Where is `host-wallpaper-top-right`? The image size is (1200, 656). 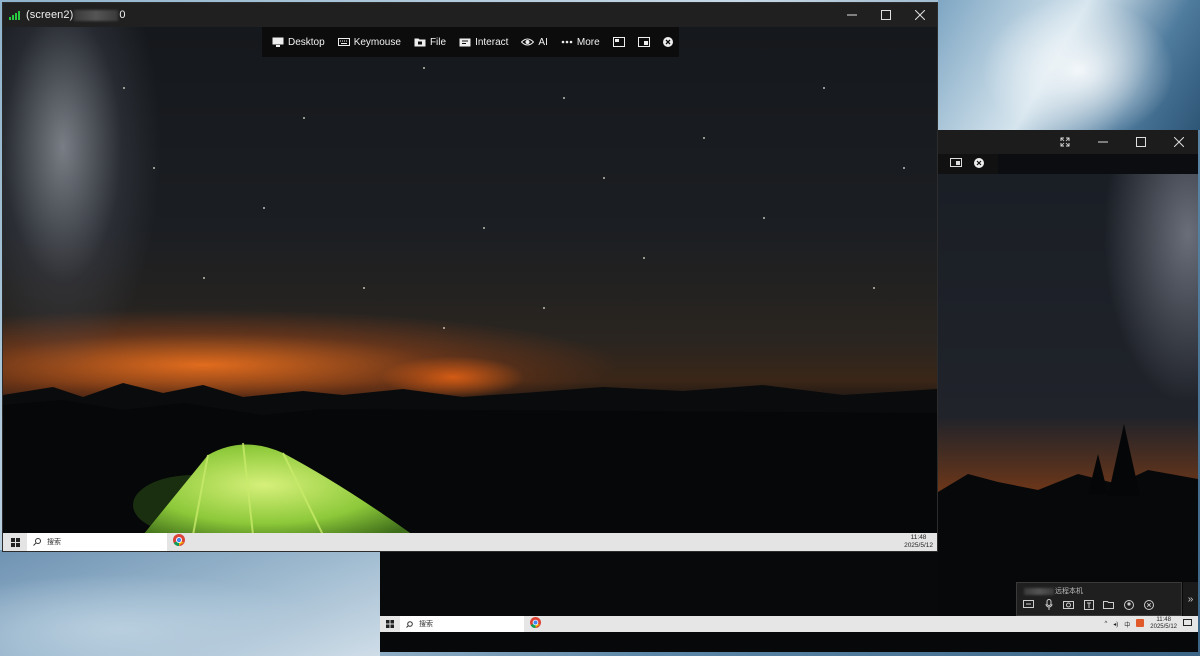
host-wallpaper-top-right is located at coordinates (1069, 65).